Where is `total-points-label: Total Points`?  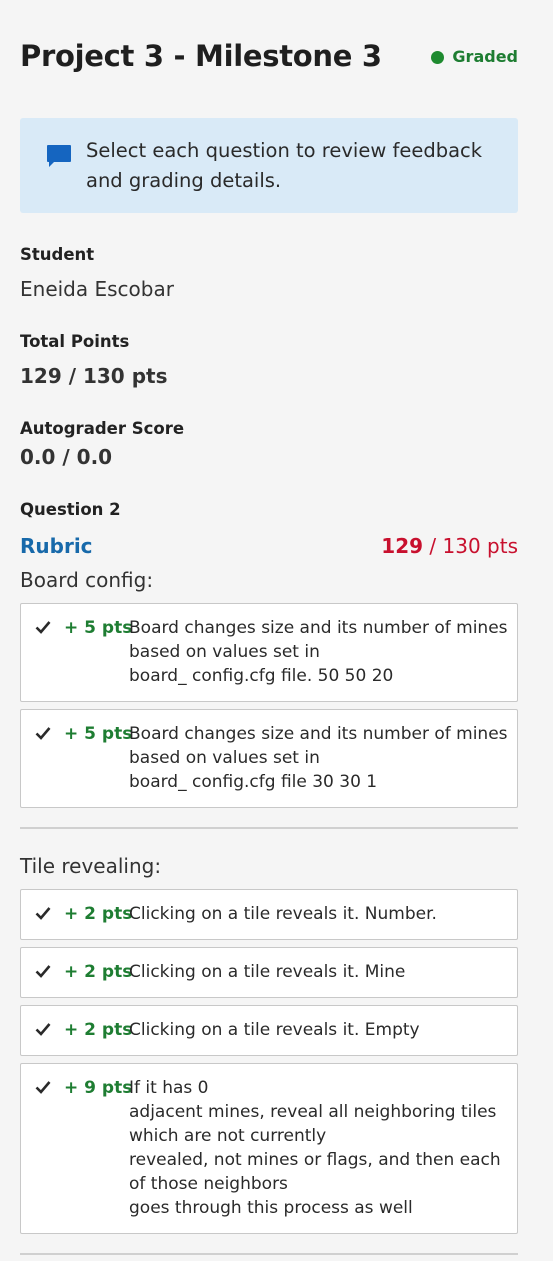
total-points-label: Total Points is located at coordinates (75, 341).